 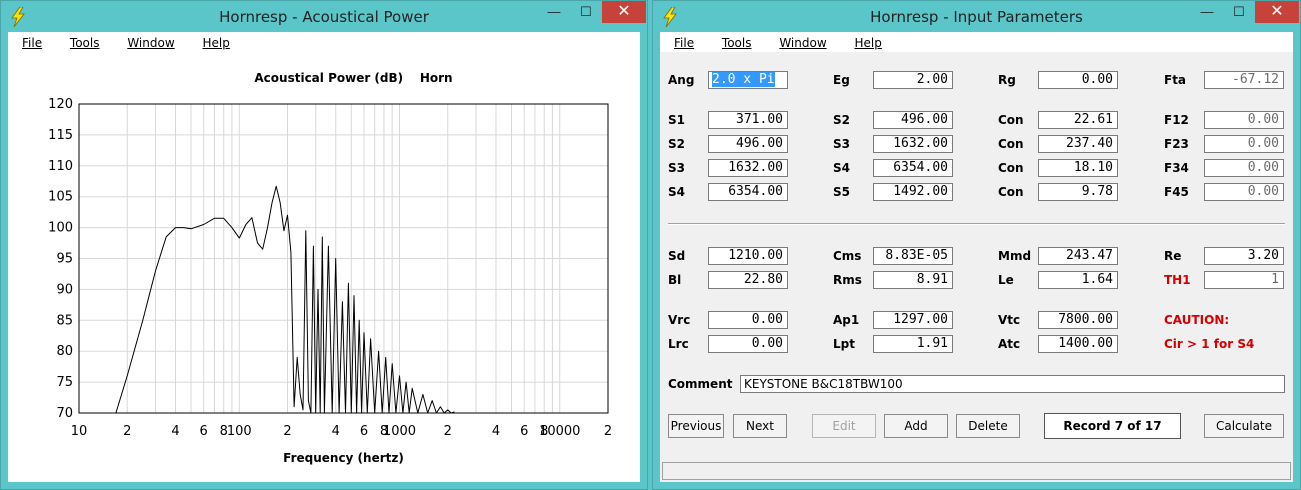 I want to click on ang-field: 2.0 x Pi, so click(x=748, y=80).